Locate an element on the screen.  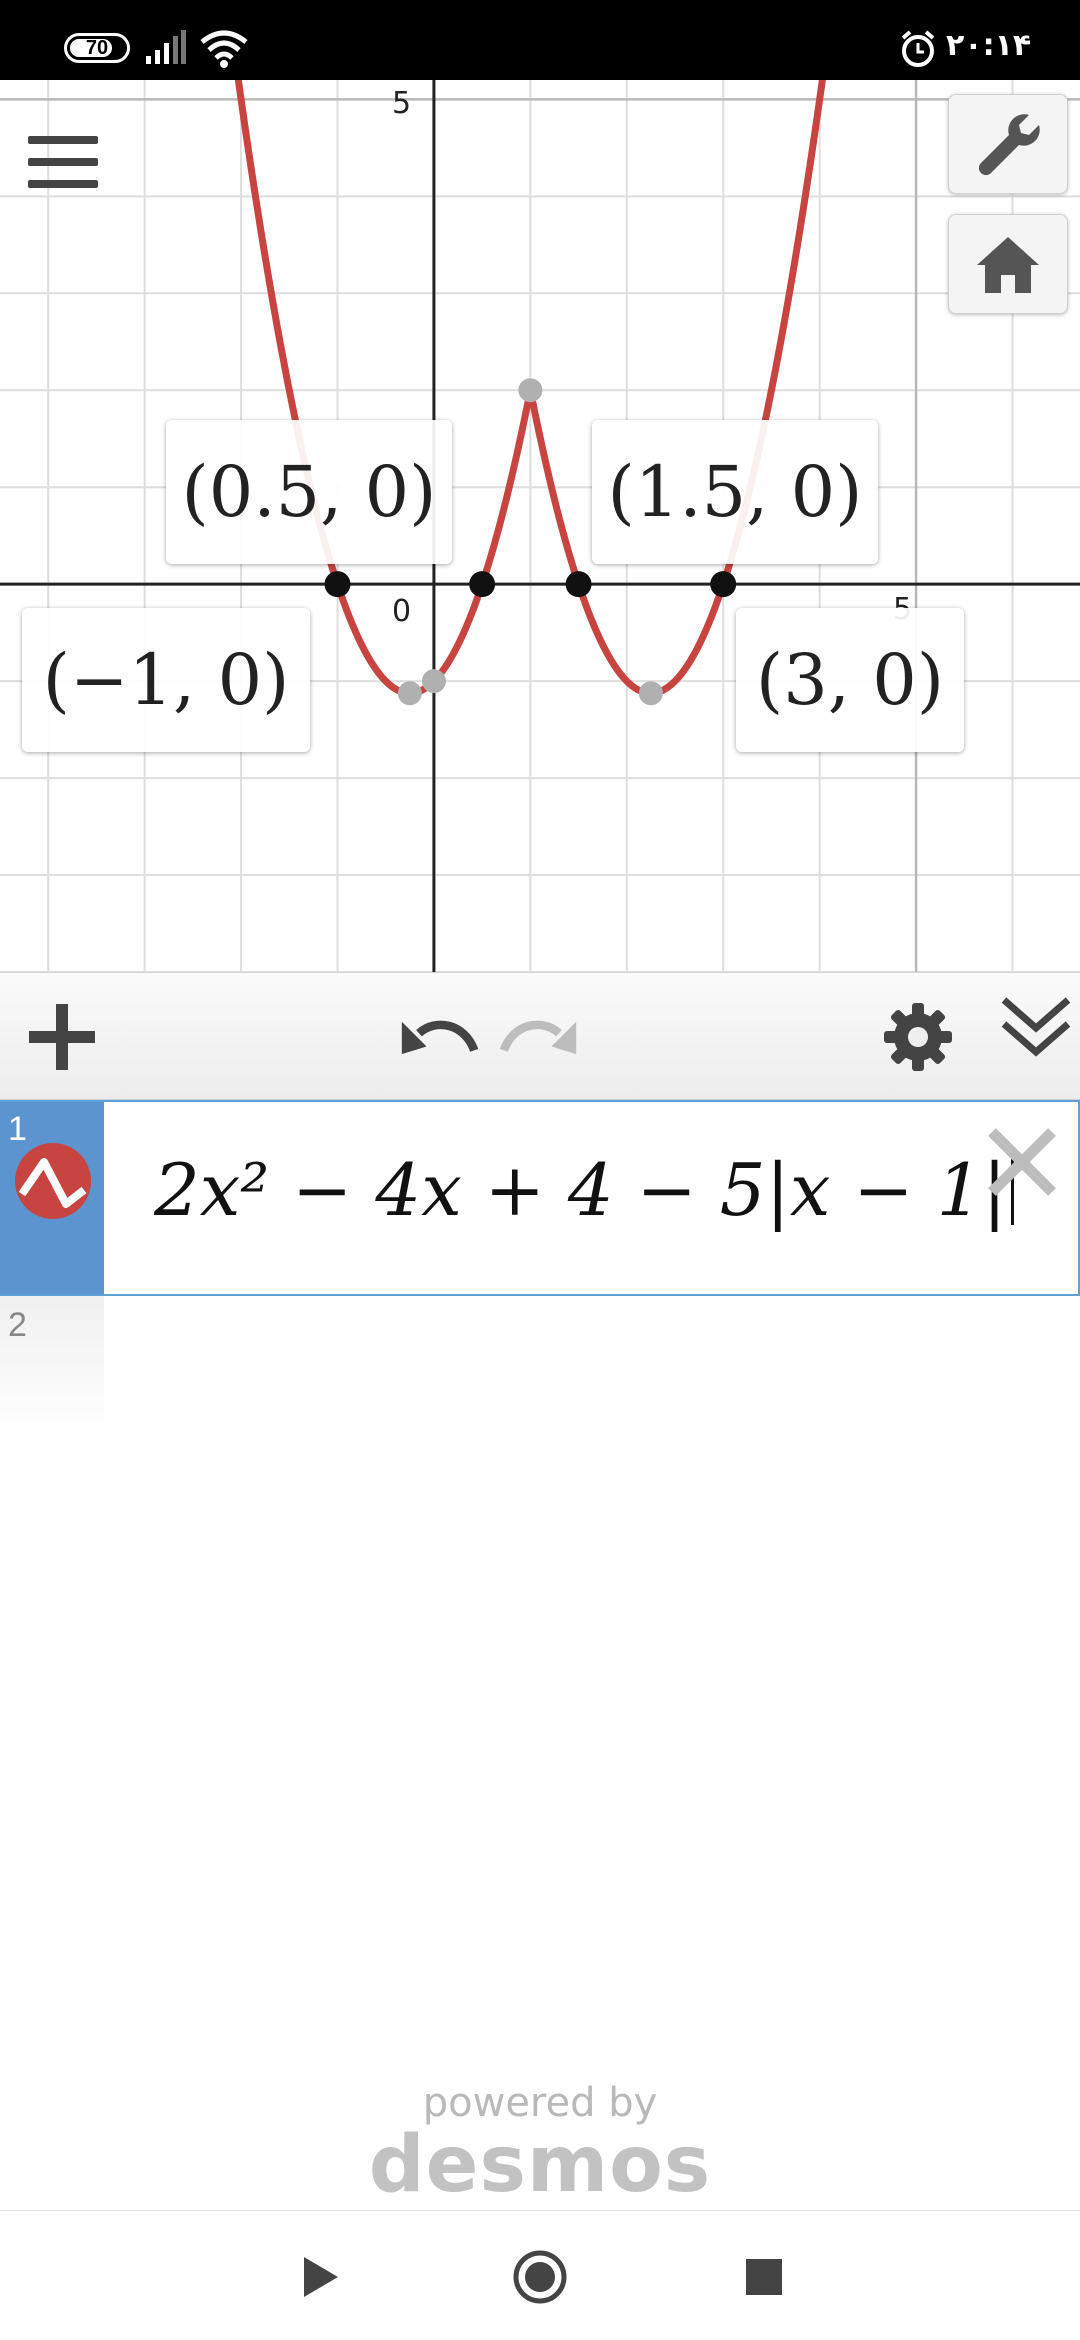
home-button is located at coordinates (1008, 264).